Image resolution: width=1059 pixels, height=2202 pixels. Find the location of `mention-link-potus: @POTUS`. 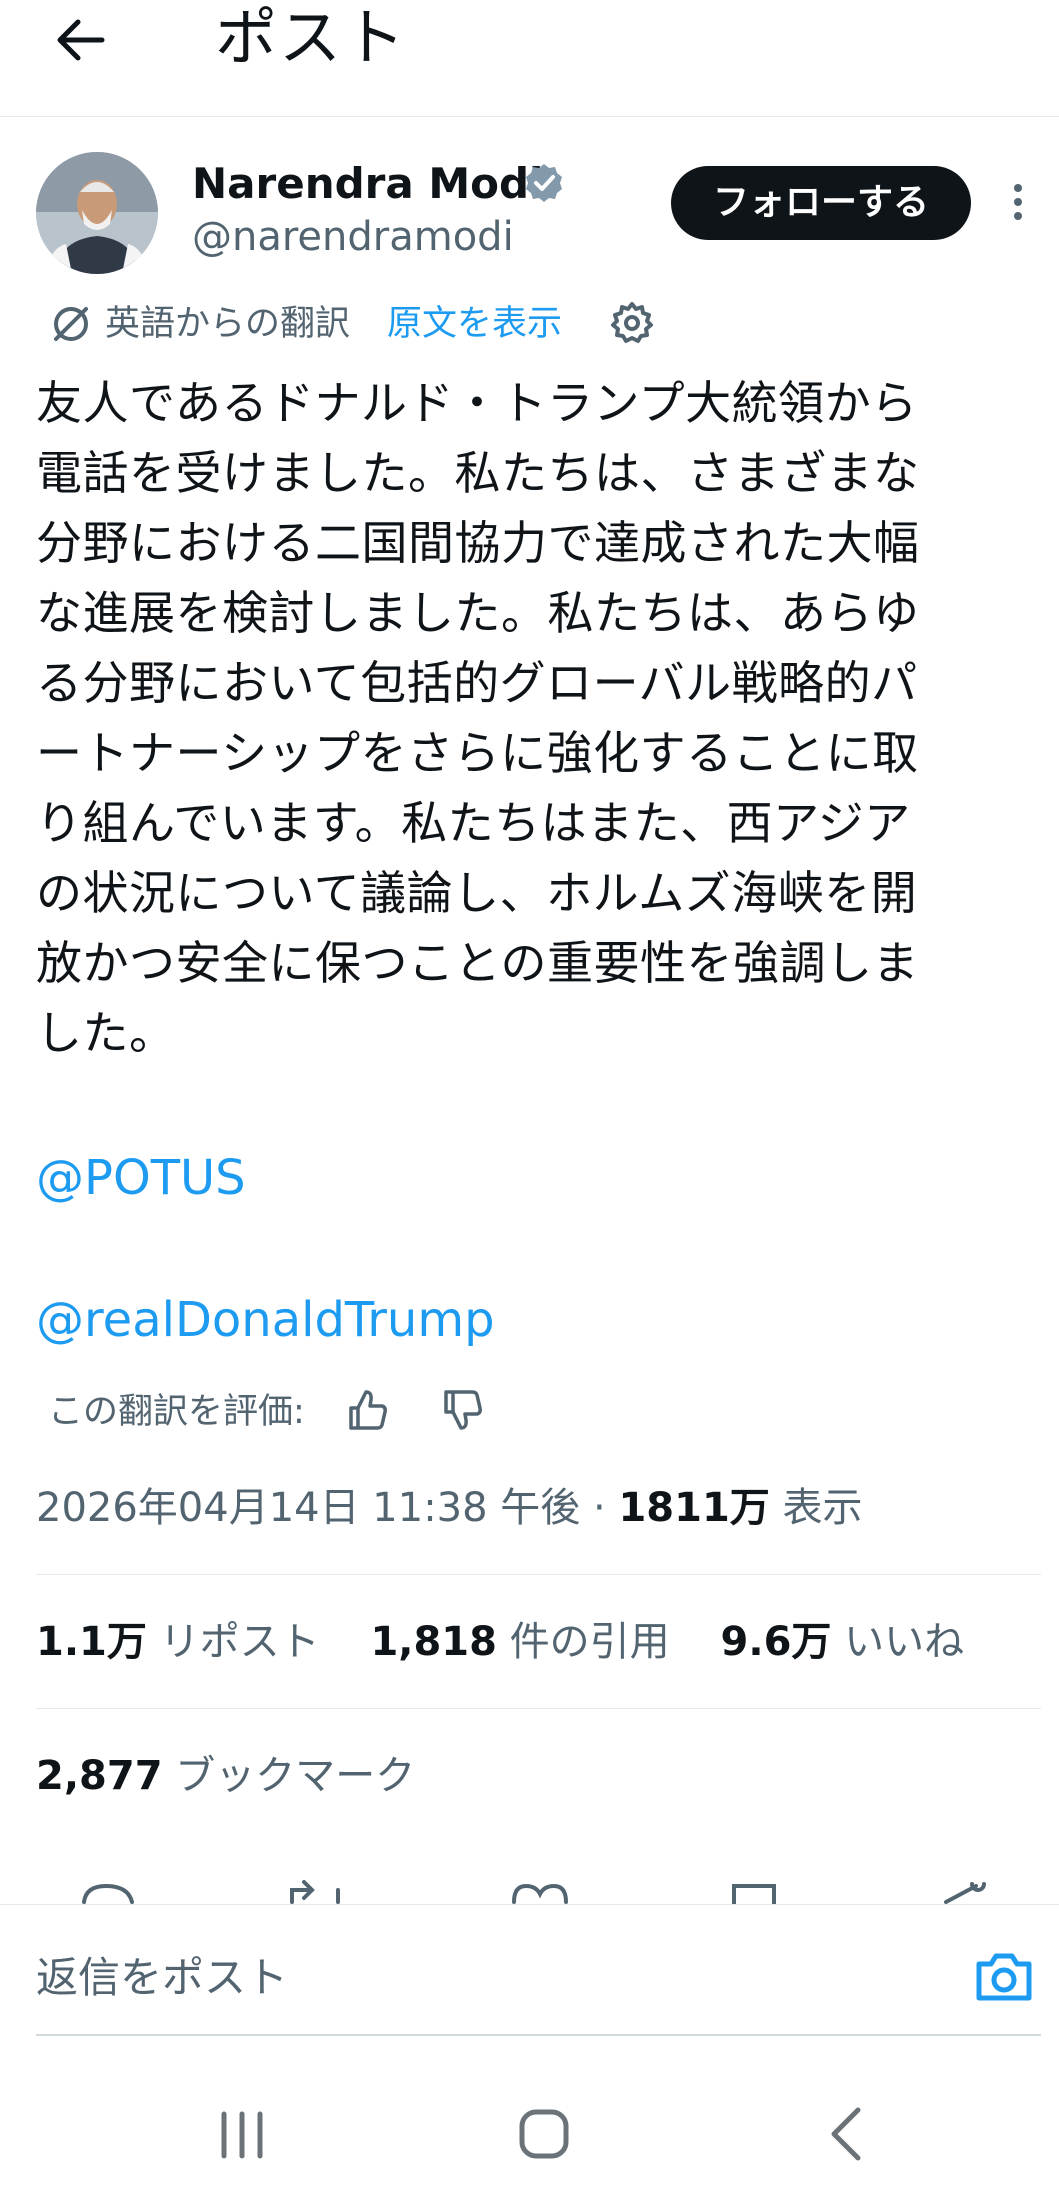

mention-link-potus: @POTUS is located at coordinates (141, 1178).